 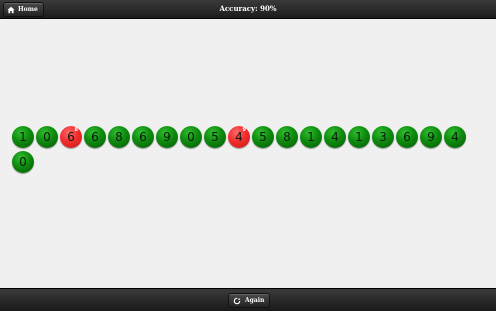 I want to click on digit-ball-wrong: 49, so click(x=239, y=137).